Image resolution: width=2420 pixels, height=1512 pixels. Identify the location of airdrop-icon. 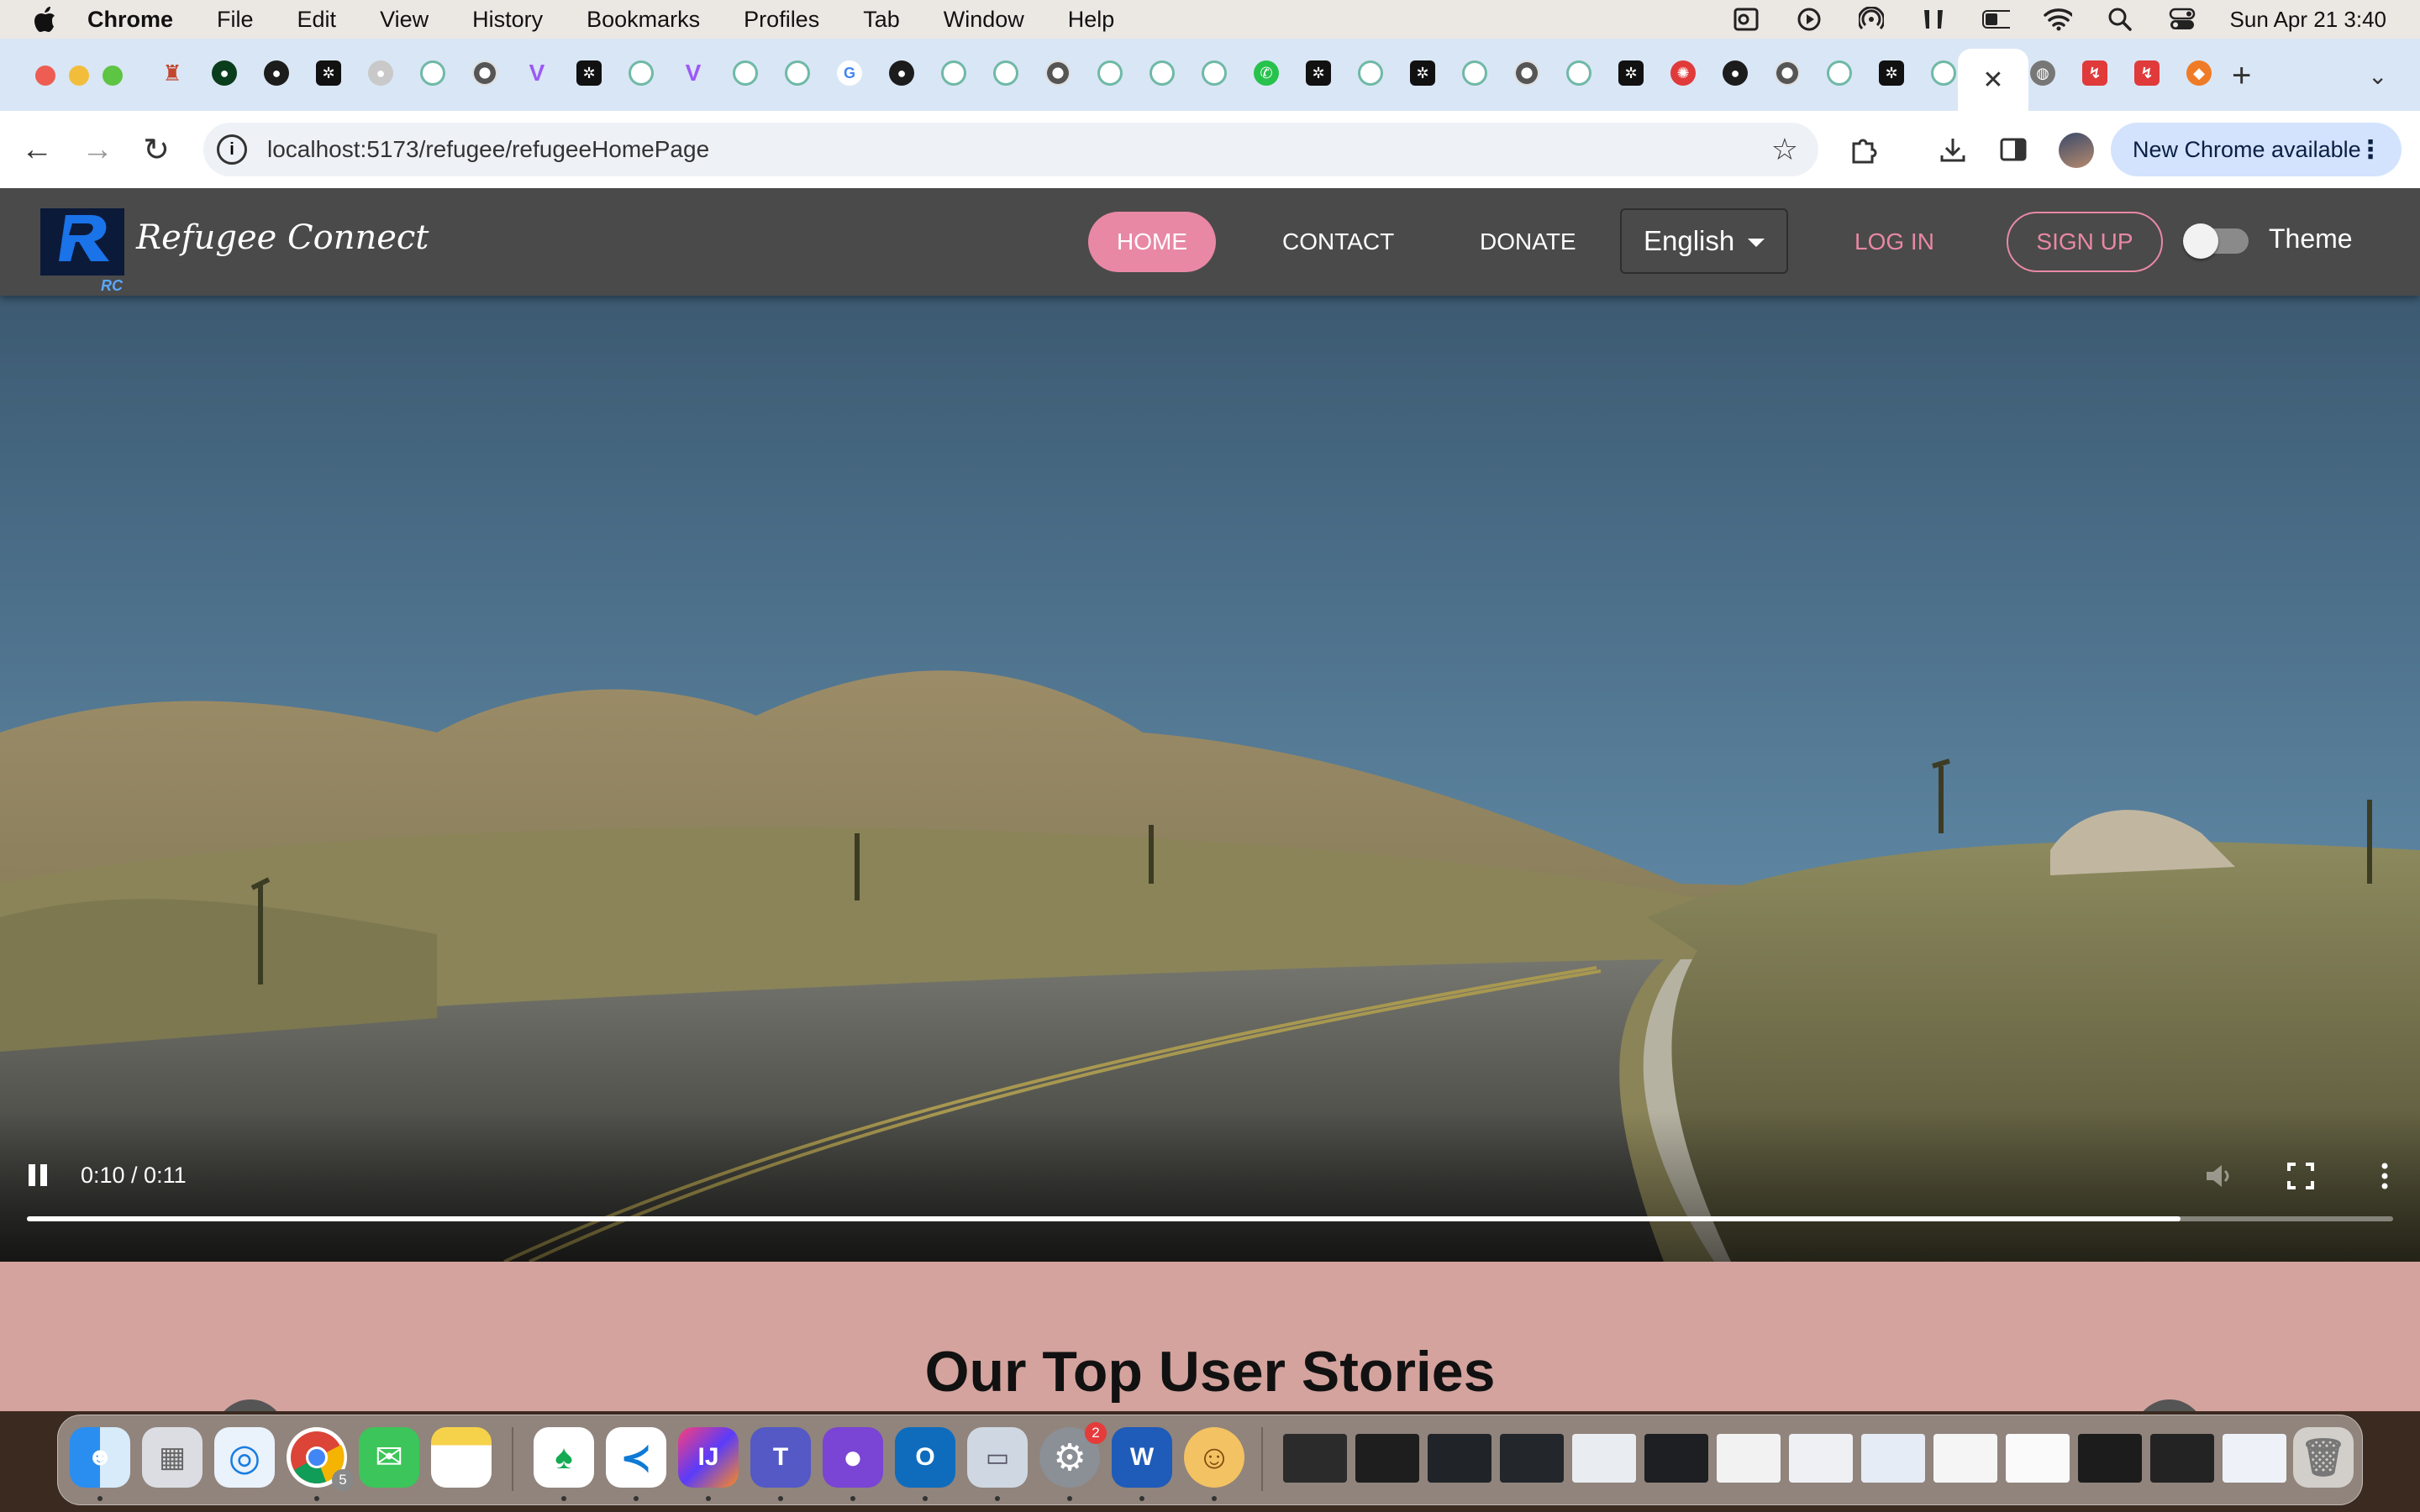
(1871, 19).